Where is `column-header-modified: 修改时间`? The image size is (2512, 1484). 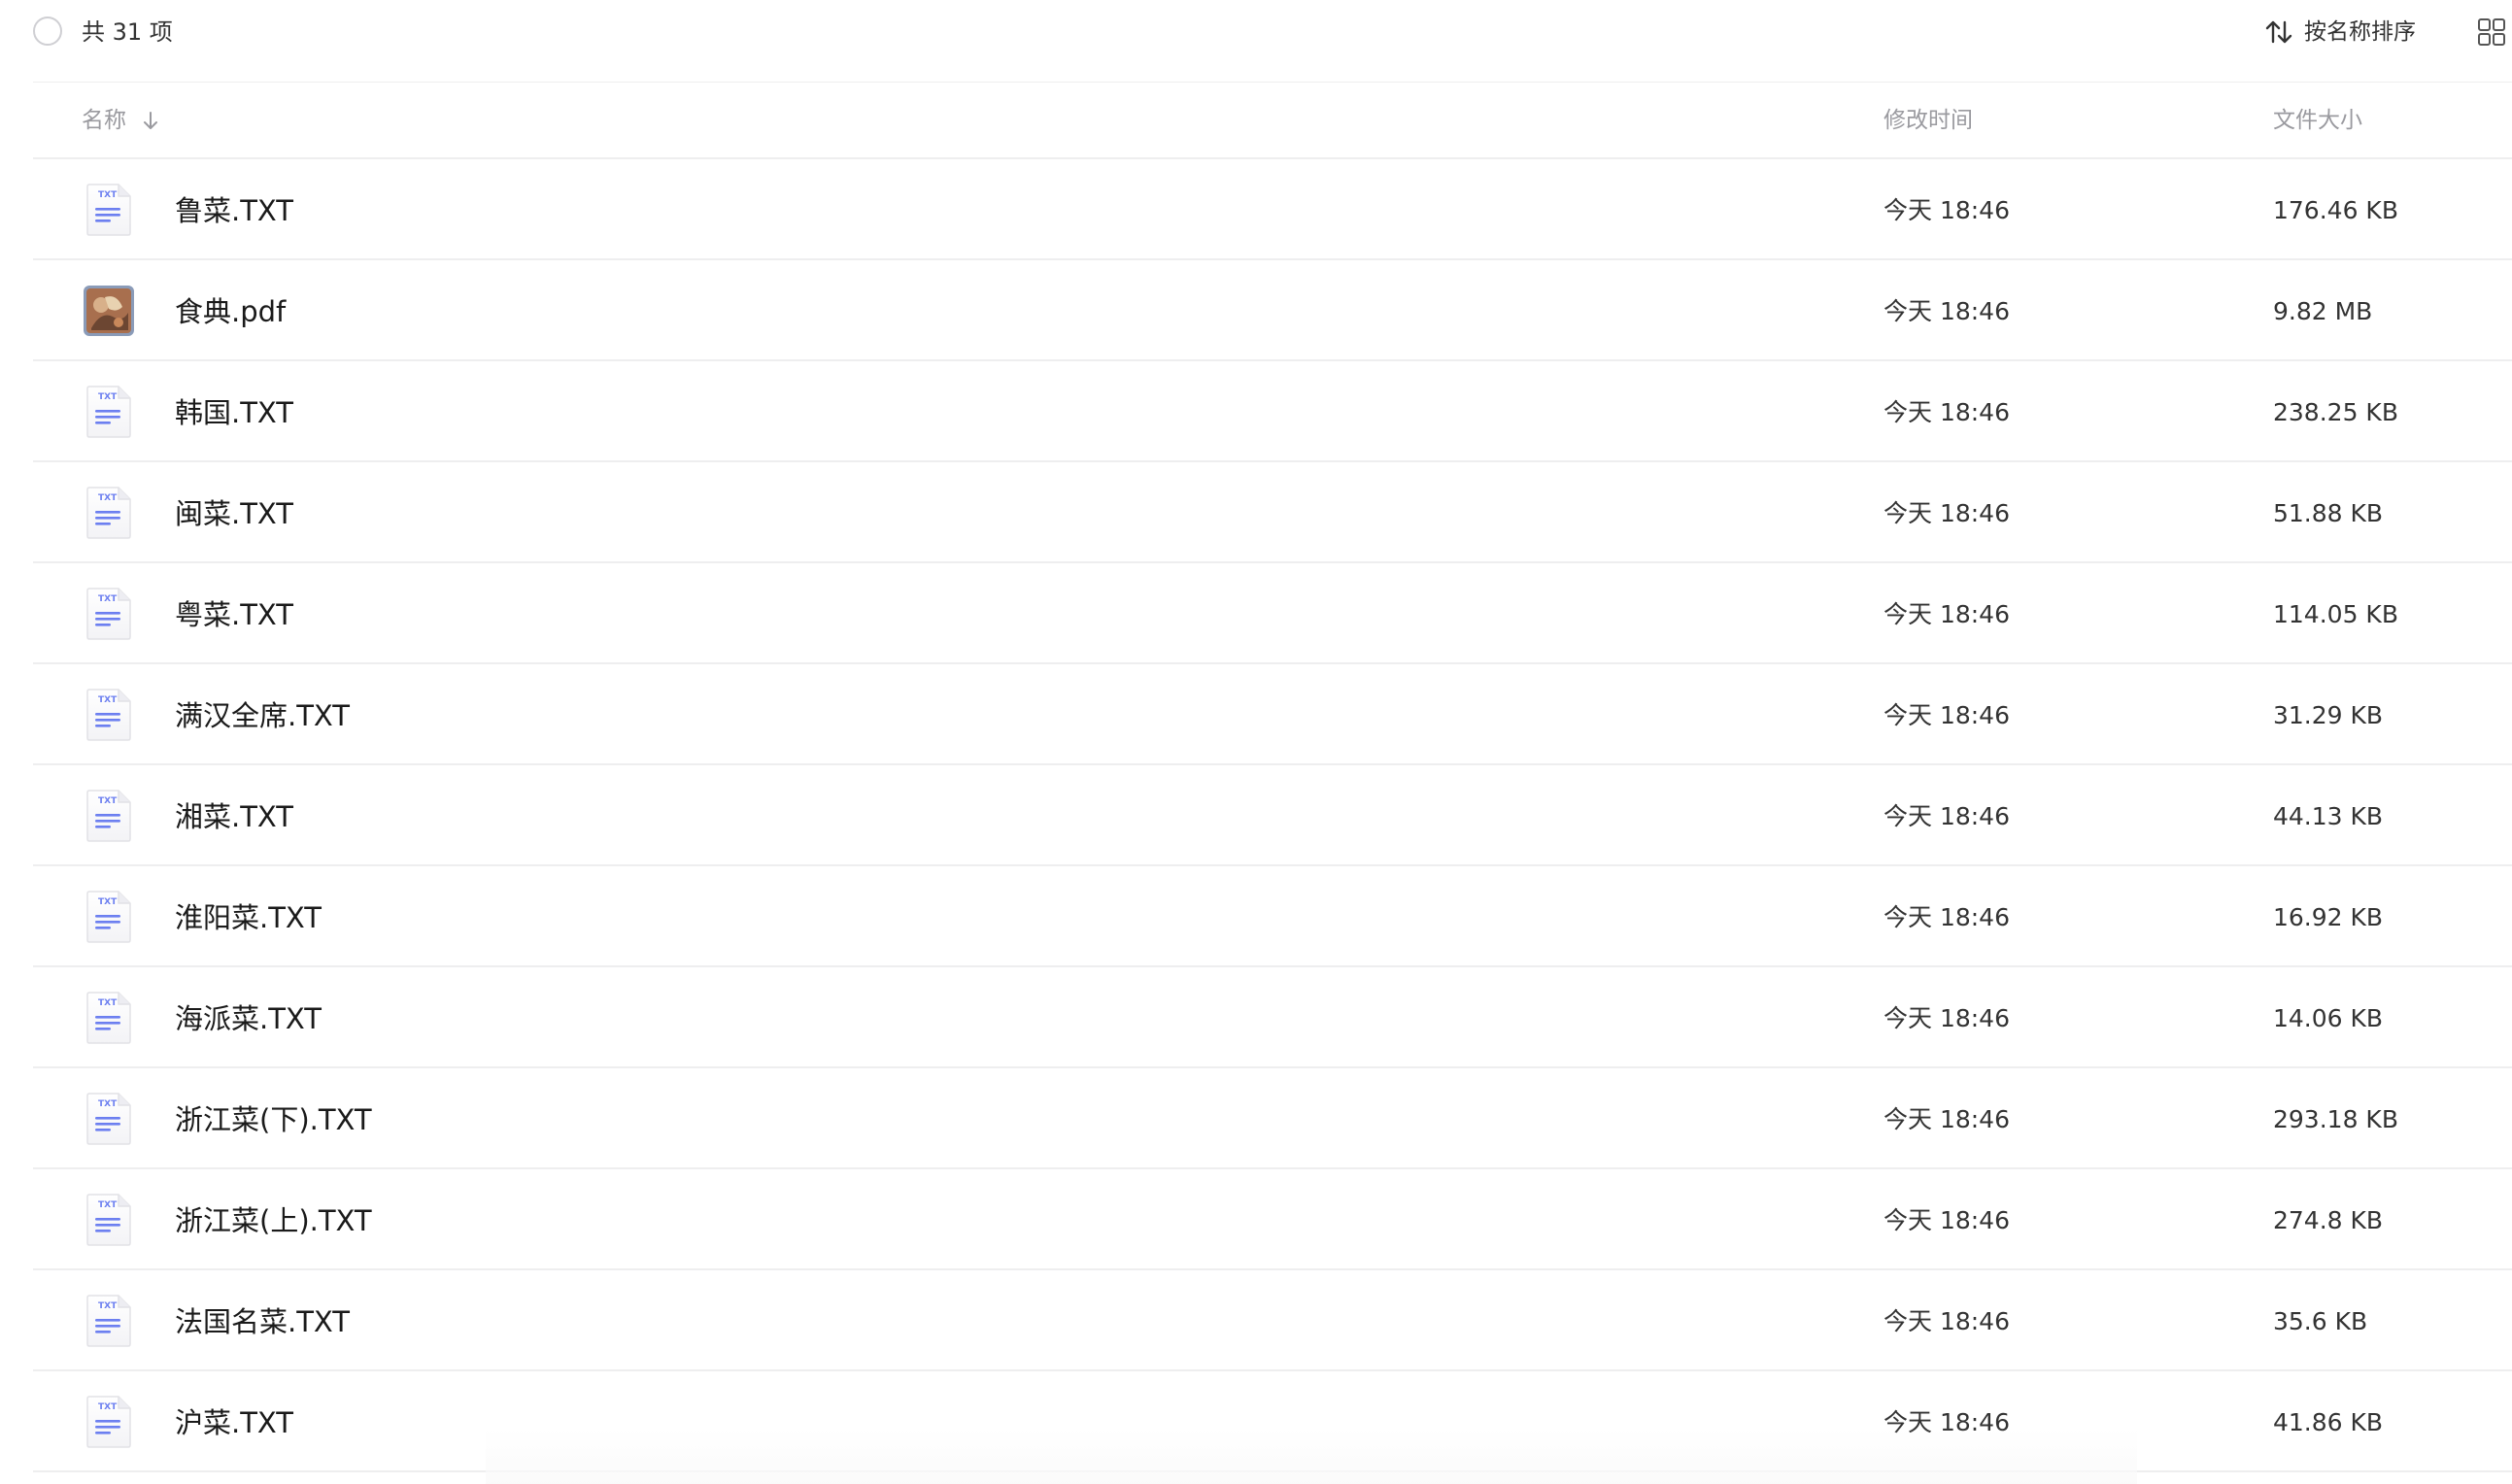 column-header-modified: 修改时间 is located at coordinates (1929, 120).